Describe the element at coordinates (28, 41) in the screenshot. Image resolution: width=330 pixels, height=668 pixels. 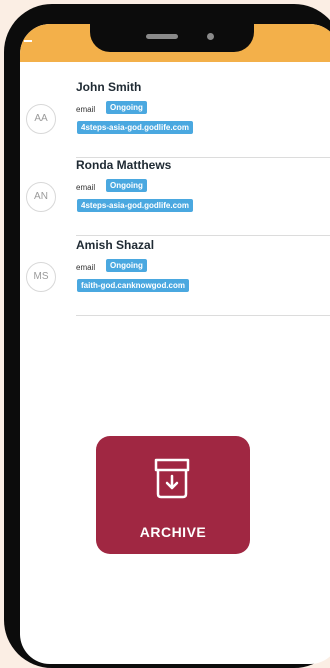
I see `back-arrow-icon` at that location.